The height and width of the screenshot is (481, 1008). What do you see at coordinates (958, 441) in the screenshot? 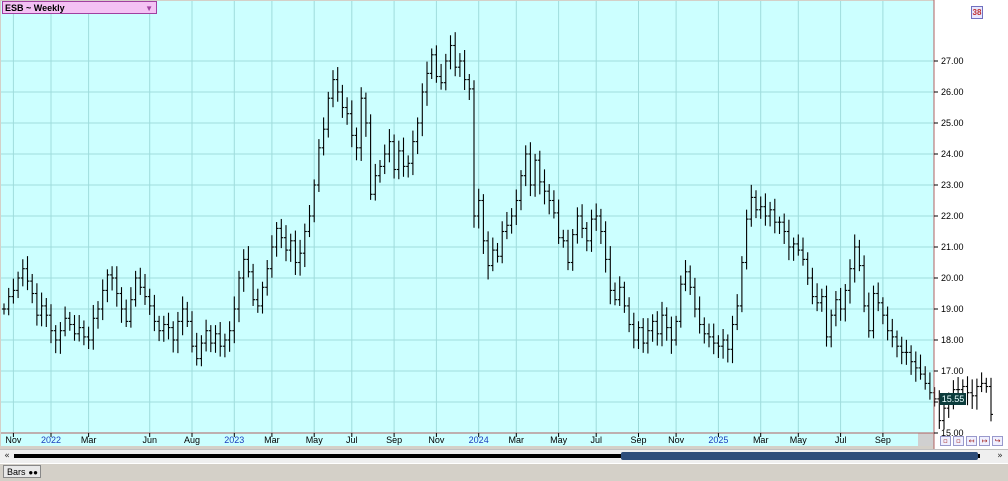
I see `zoom-in-icon: ▫` at bounding box center [958, 441].